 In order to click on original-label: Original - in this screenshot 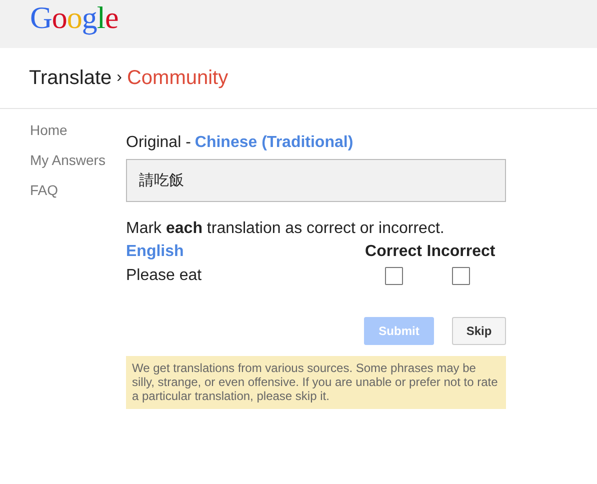, I will do `click(158, 143)`.